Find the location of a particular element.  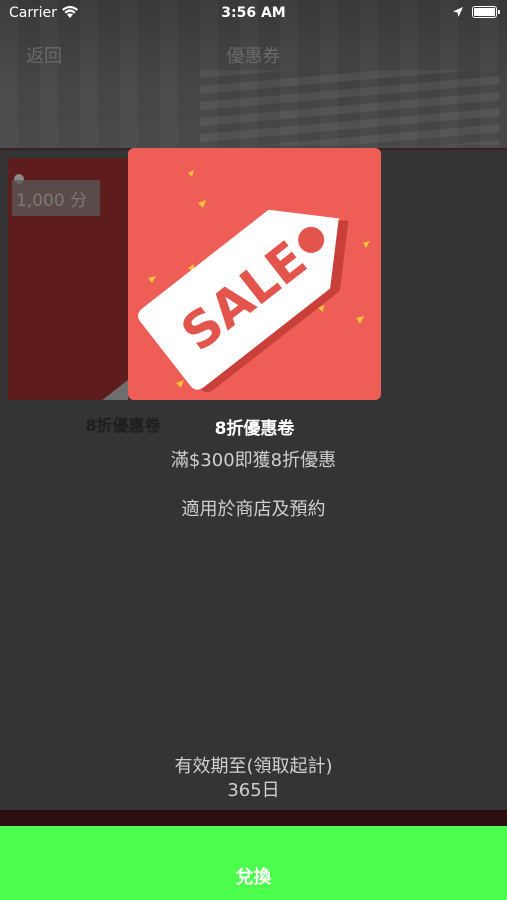

sale-tag-icon: SALE is located at coordinates (254, 281).